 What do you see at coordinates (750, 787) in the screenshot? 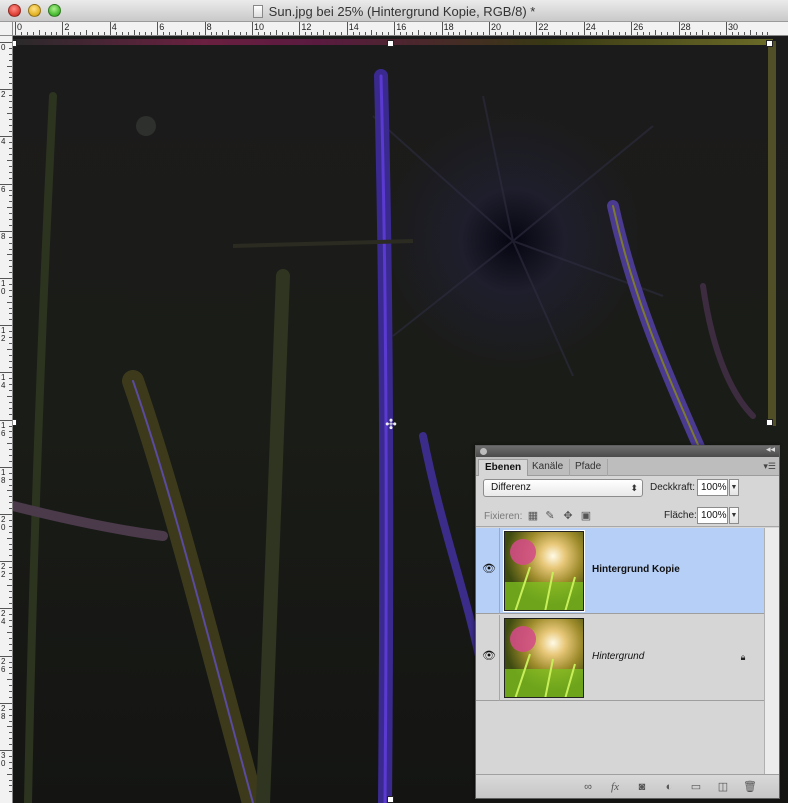
I see `delete-layer-icon: 🗑︎` at bounding box center [750, 787].